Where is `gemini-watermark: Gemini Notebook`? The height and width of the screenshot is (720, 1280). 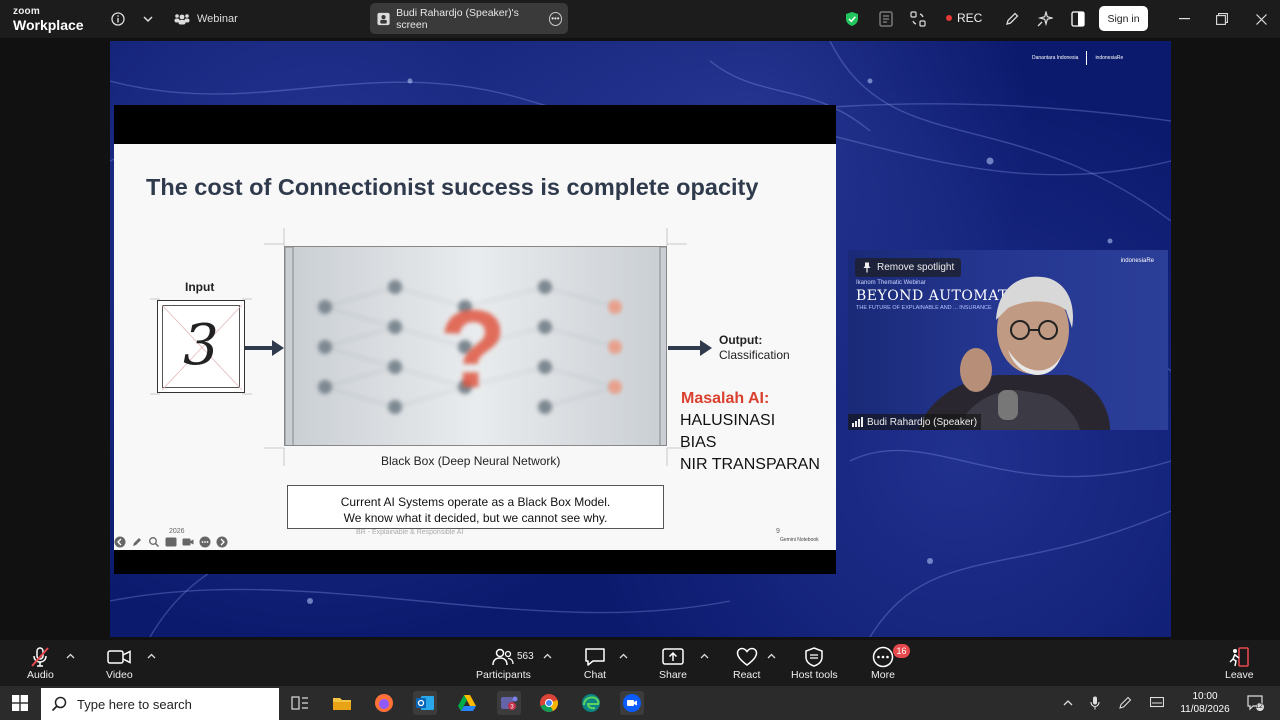 gemini-watermark: Gemini Notebook is located at coordinates (799, 540).